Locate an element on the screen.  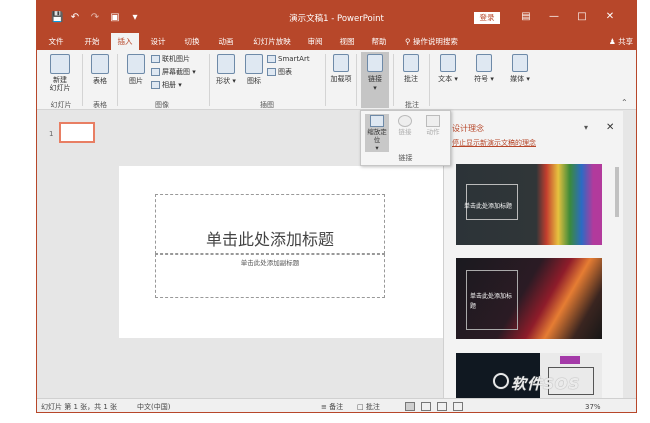
new-slide-icon is located at coordinates (60, 64).